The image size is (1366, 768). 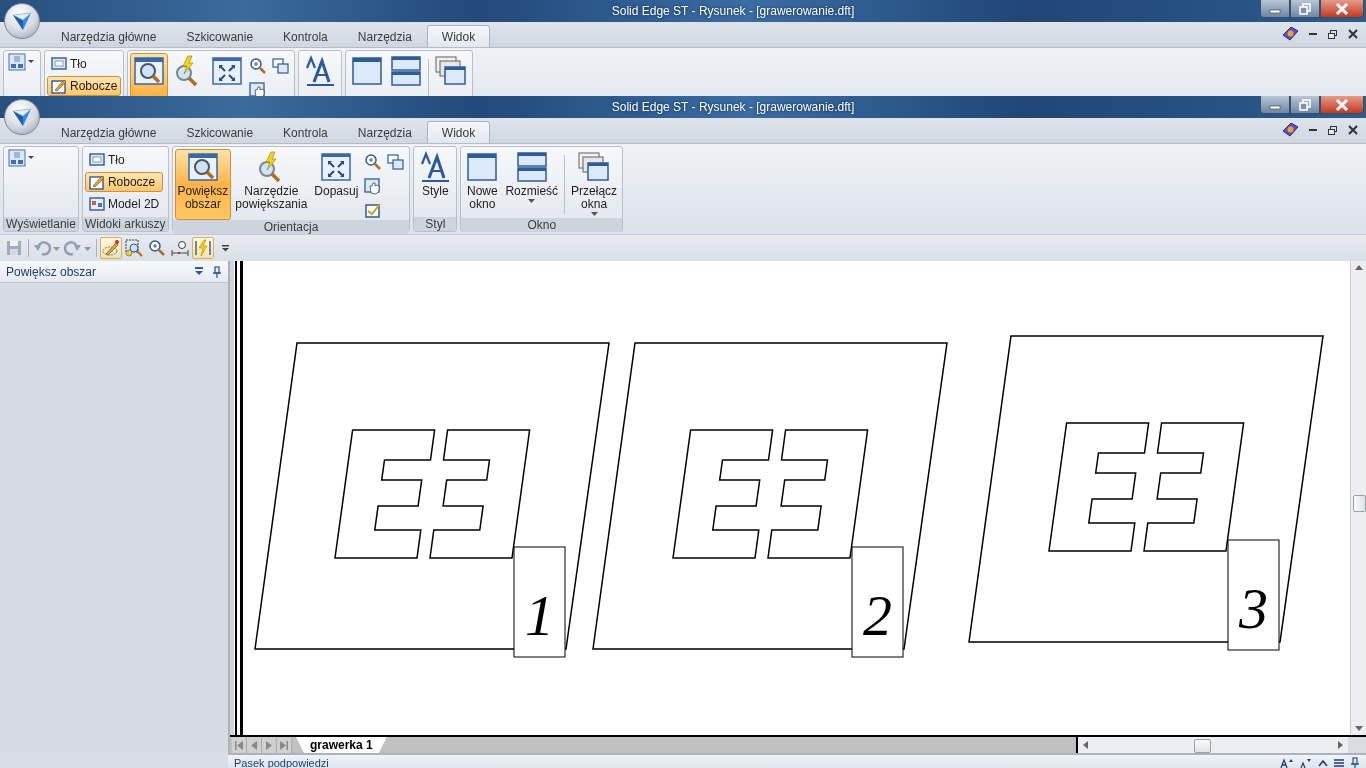 I want to click on screen-icon, so click(x=59, y=64).